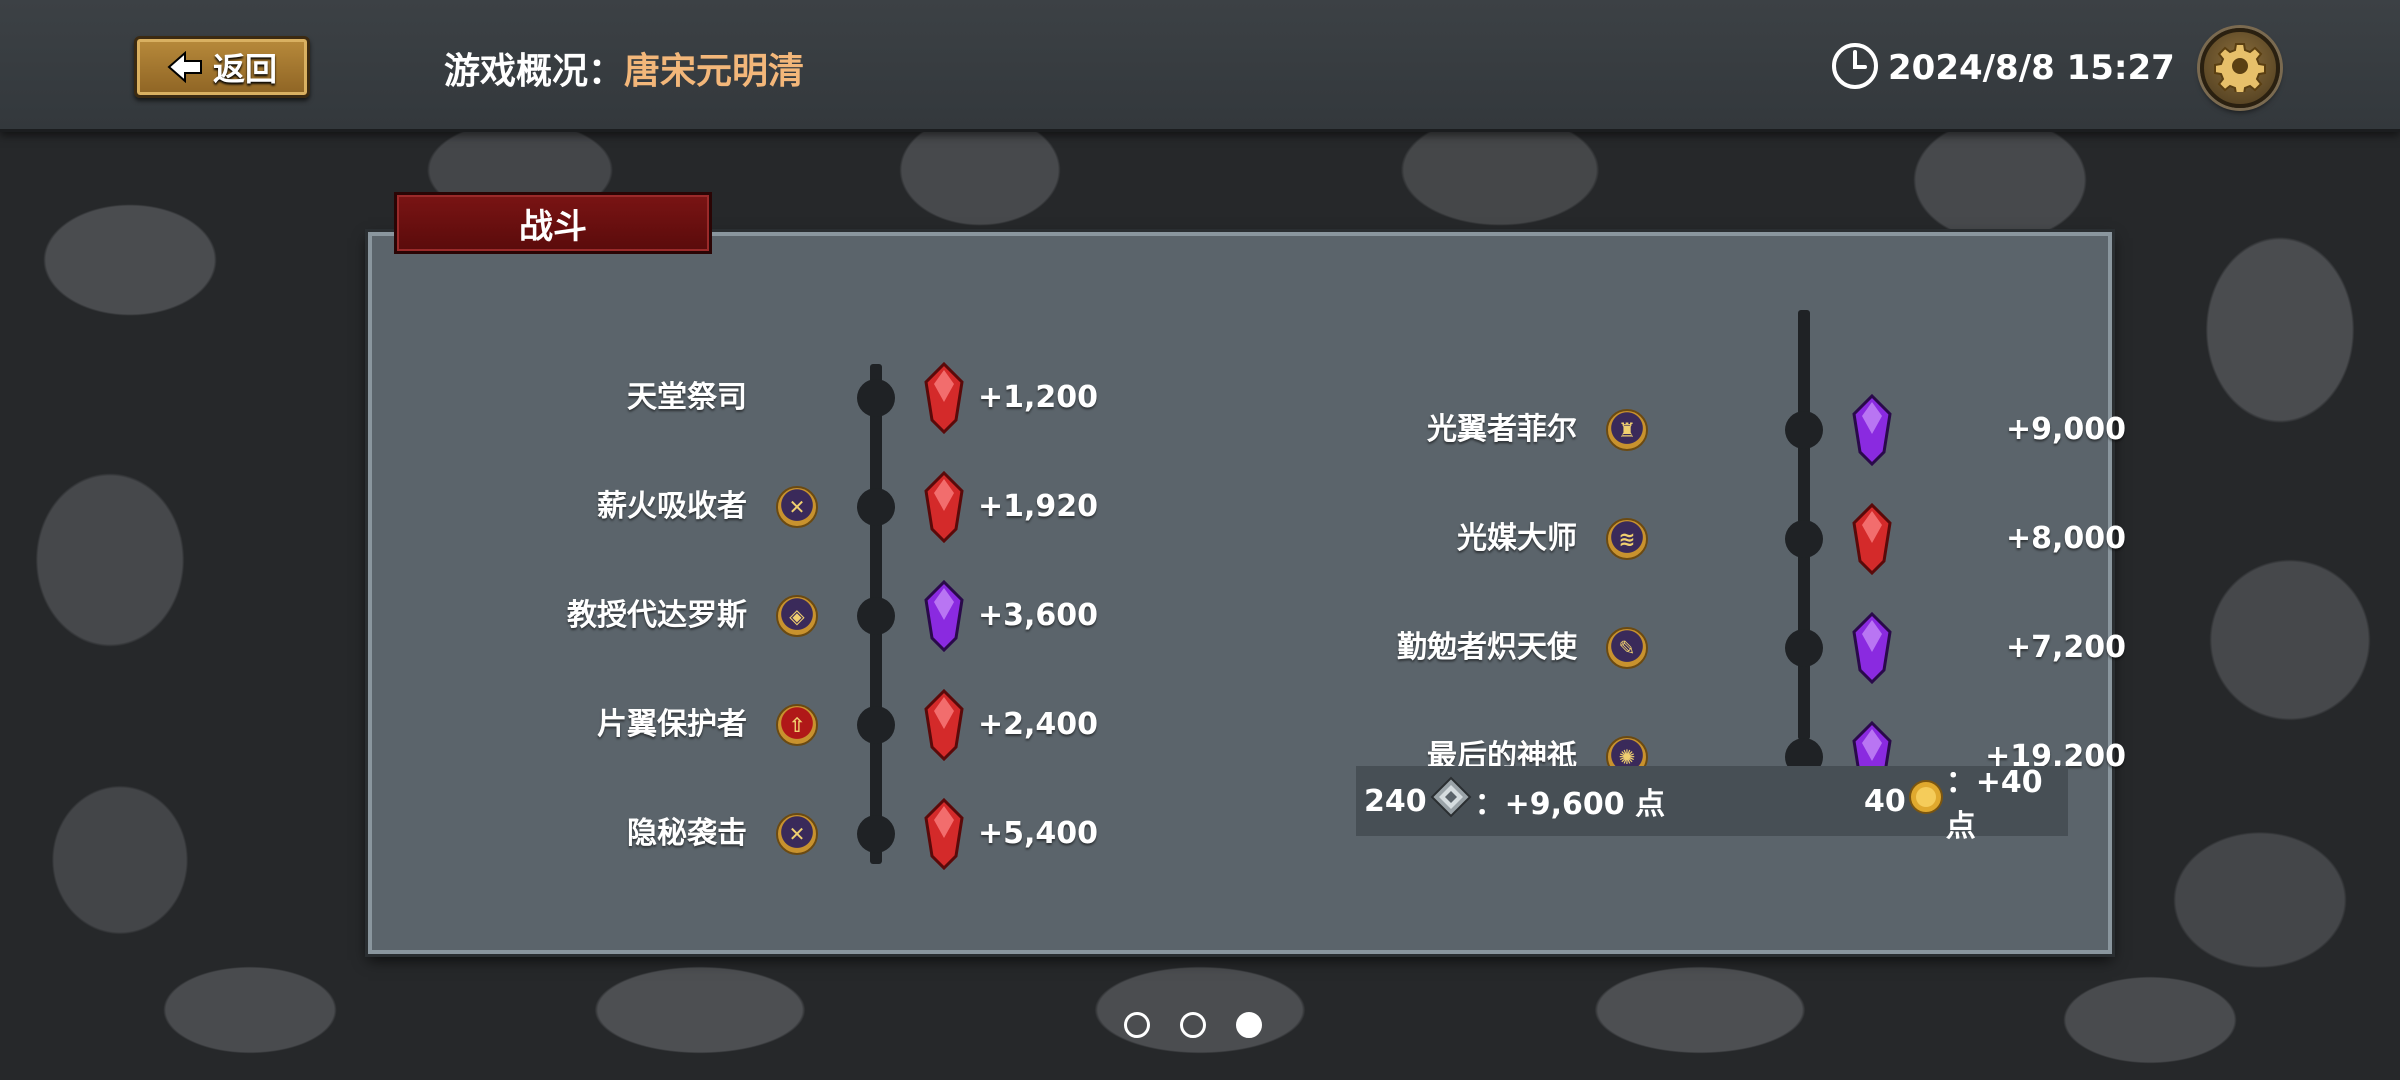 Image resolution: width=2400 pixels, height=1080 pixels. What do you see at coordinates (1627, 539) in the screenshot?
I see `wind-icon: ≋` at bounding box center [1627, 539].